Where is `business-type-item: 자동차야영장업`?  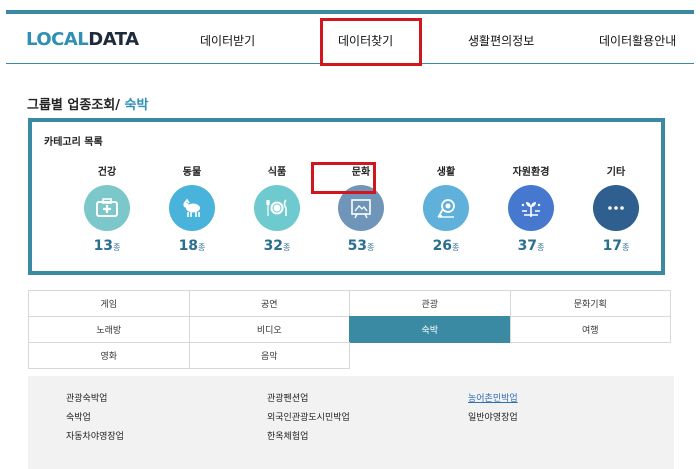
business-type-item: 자동차야영장업 is located at coordinates (95, 435).